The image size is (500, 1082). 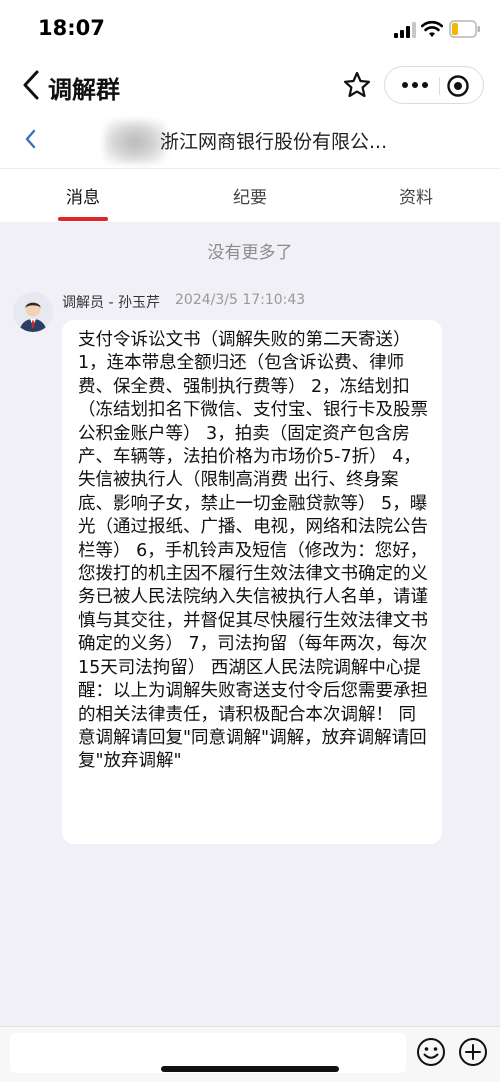 What do you see at coordinates (432, 28) in the screenshot?
I see `wifi-icon` at bounding box center [432, 28].